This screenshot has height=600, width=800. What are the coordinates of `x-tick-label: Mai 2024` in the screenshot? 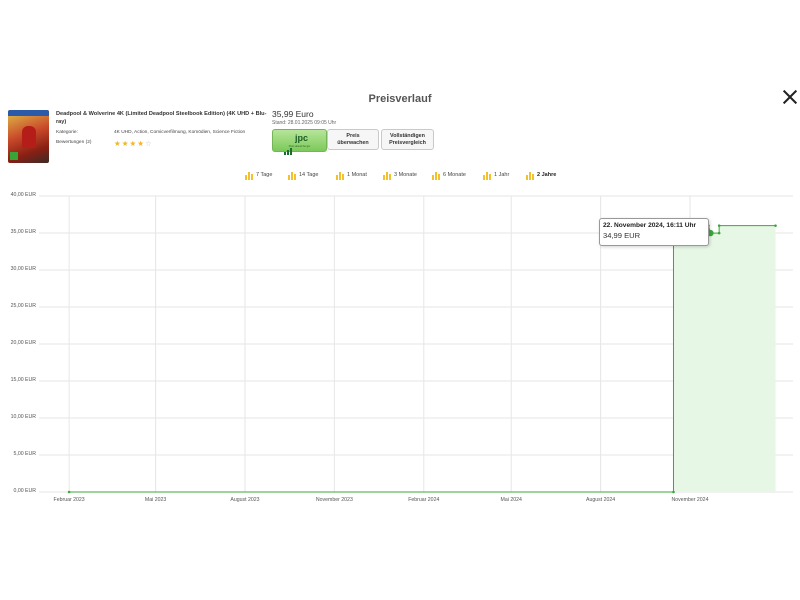 It's located at (511, 500).